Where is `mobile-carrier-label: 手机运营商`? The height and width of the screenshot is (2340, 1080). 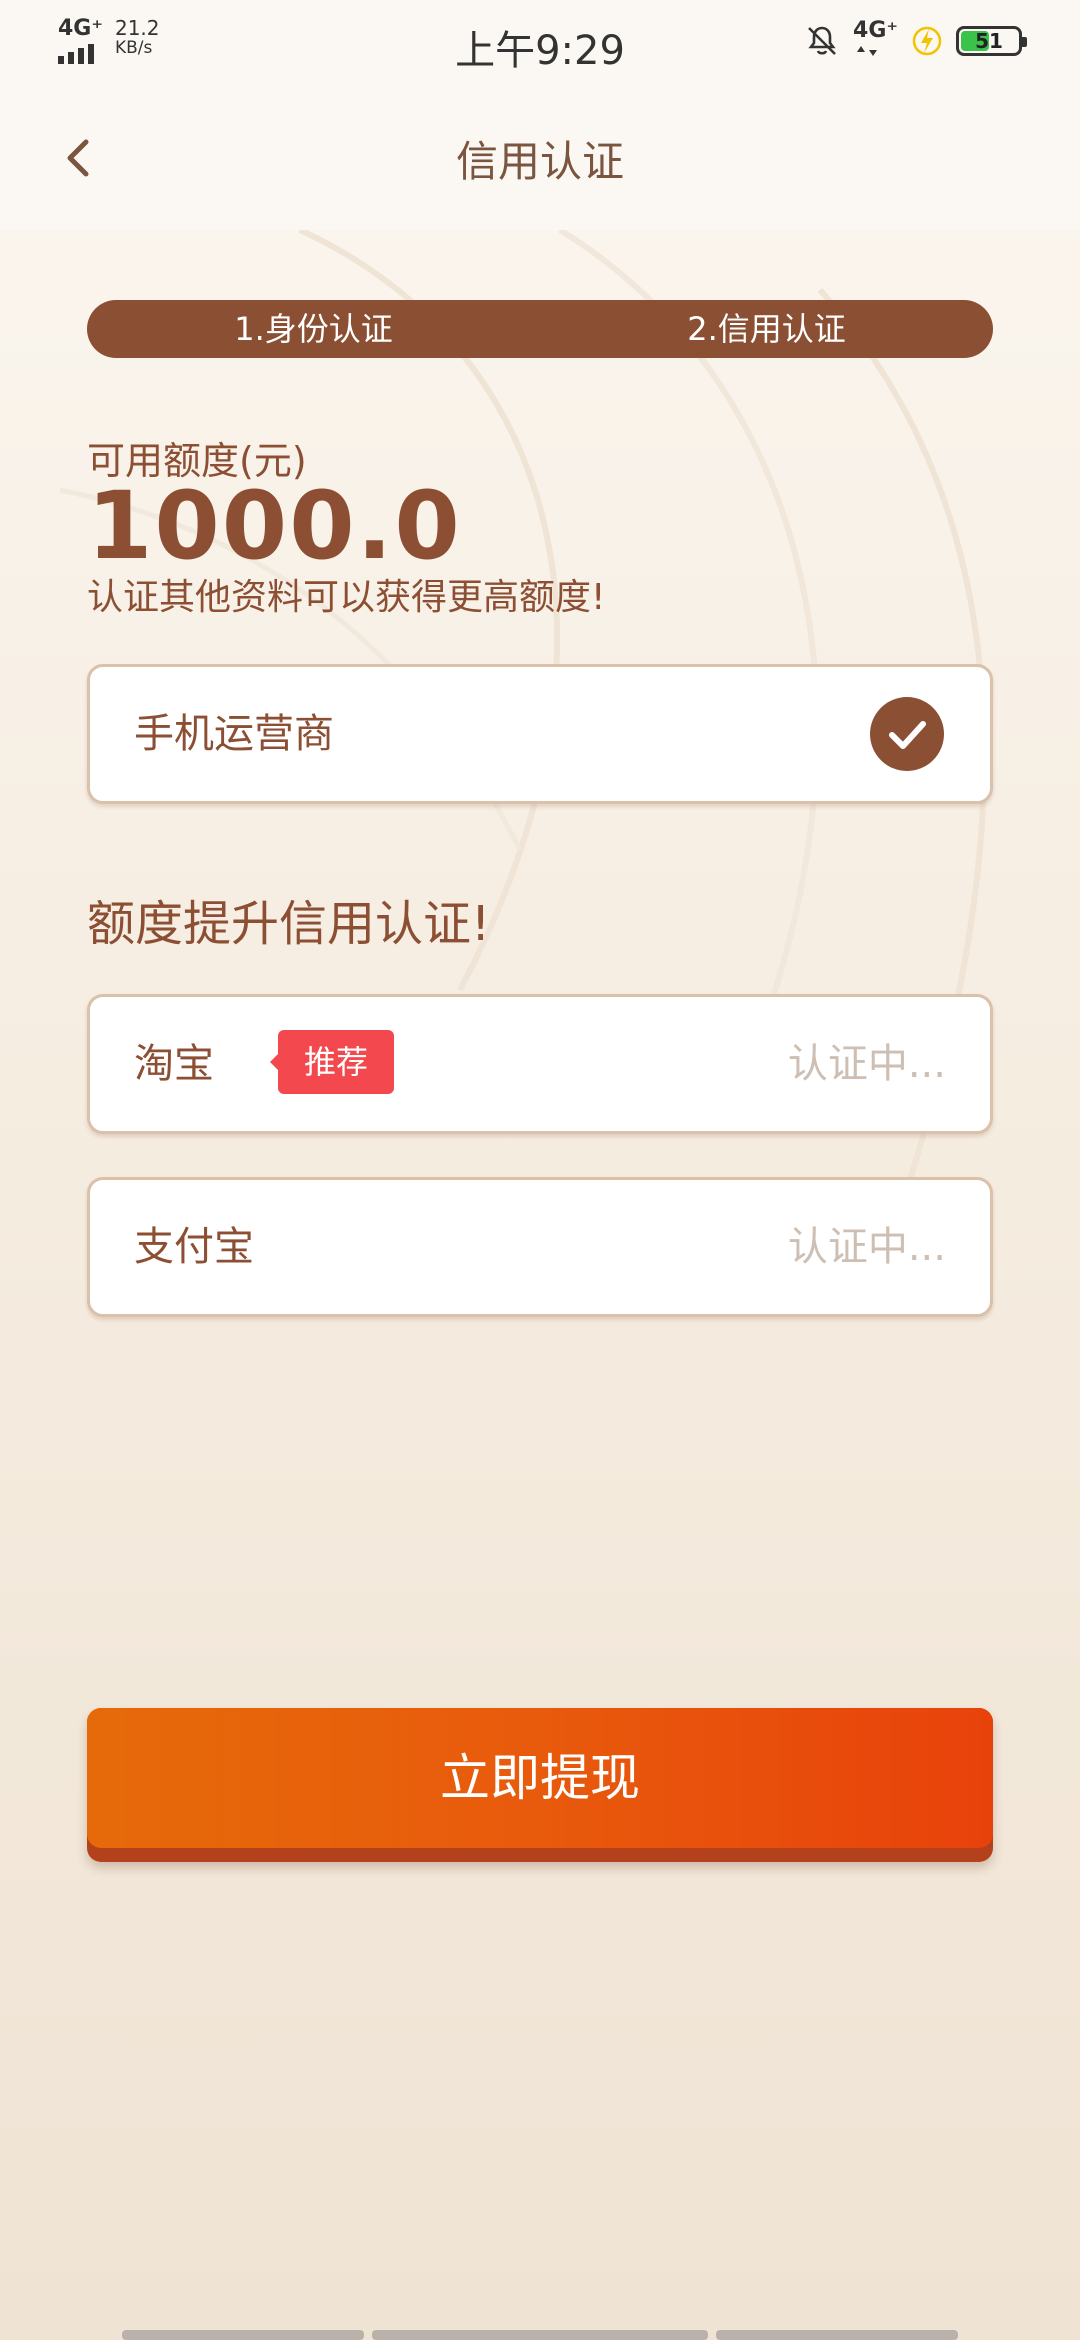 mobile-carrier-label: 手机运营商 is located at coordinates (234, 734).